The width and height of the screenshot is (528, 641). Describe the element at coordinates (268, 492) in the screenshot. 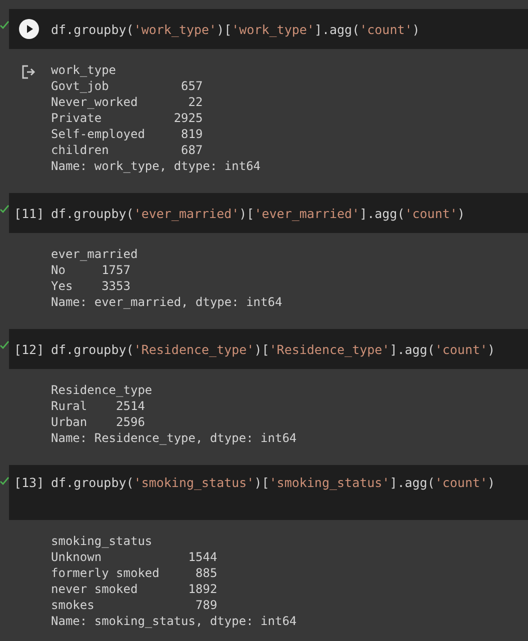

I see `code-cell: [13] df.groupby('smoking_status')['smoking_status'].agg('count')` at that location.